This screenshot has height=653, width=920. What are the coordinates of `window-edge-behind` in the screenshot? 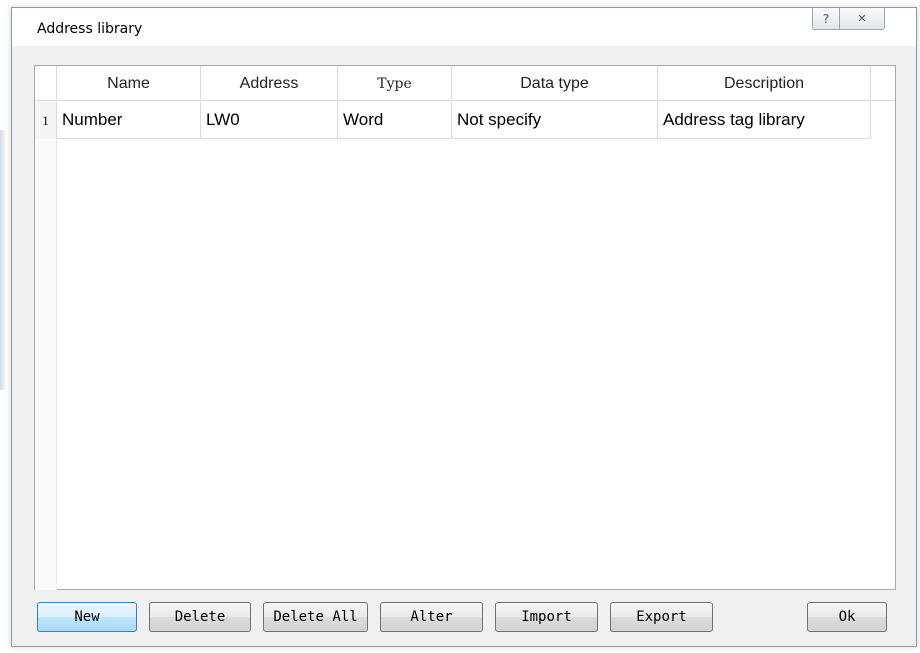 It's located at (2, 260).